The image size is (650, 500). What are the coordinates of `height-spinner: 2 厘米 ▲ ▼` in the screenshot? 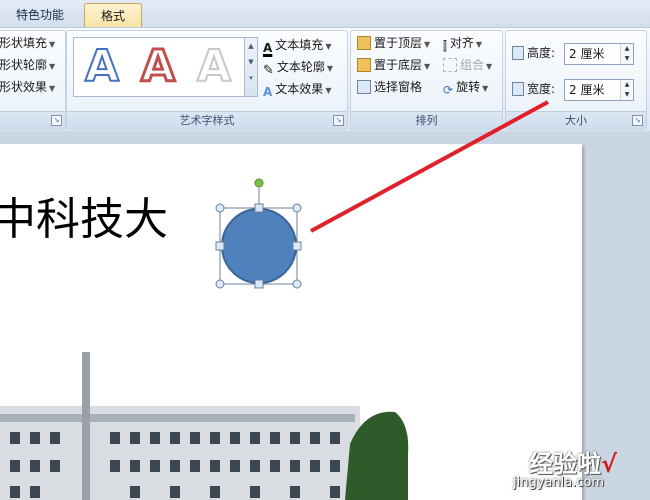 It's located at (599, 54).